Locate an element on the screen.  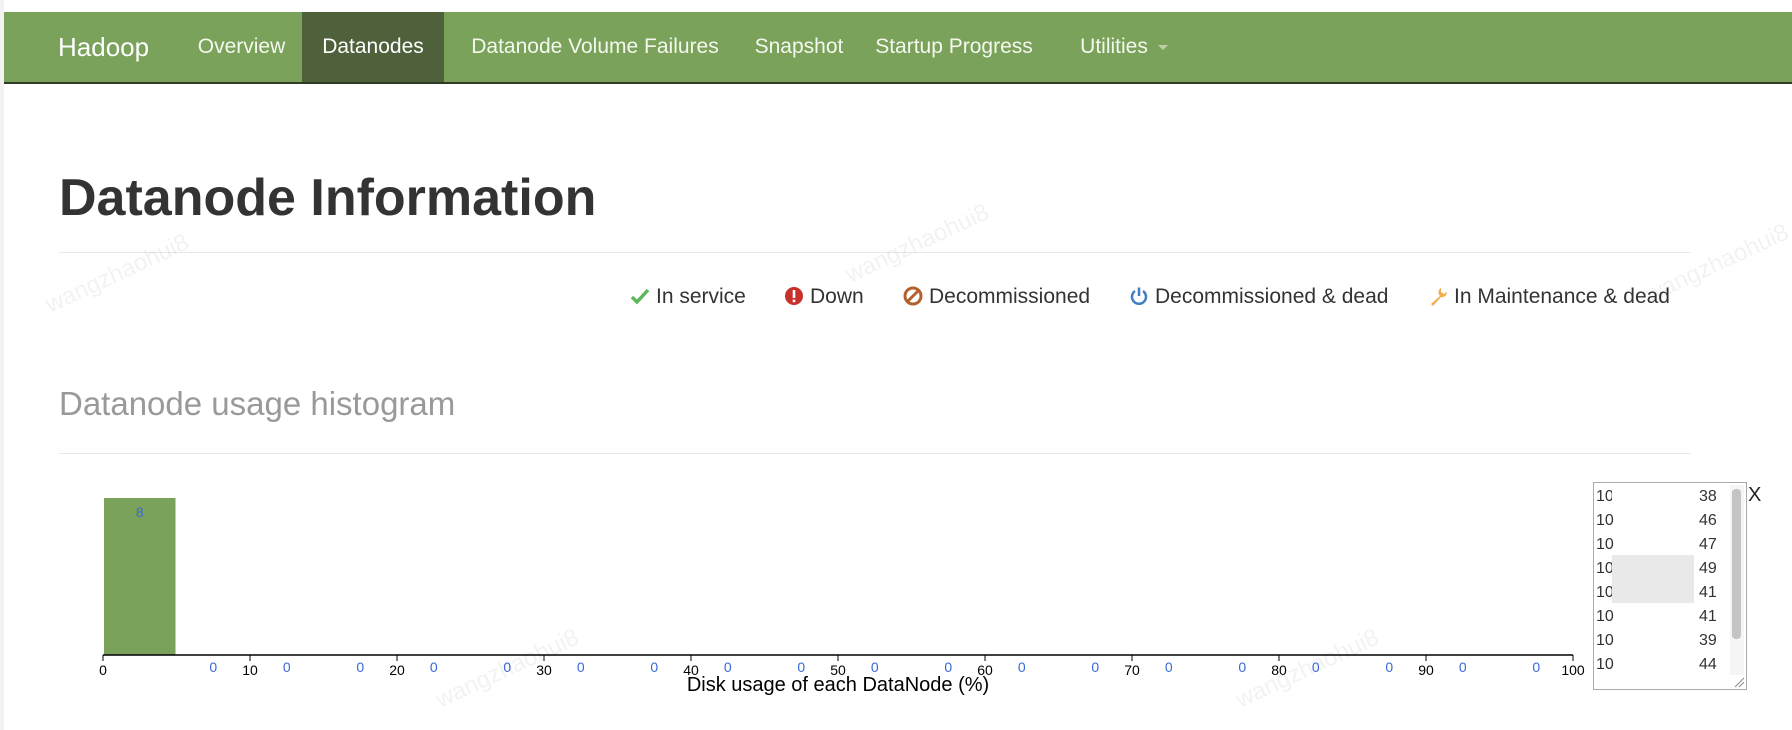
legend-decommissioned-dead: Decommissioned & dead is located at coordinates (1258, 297).